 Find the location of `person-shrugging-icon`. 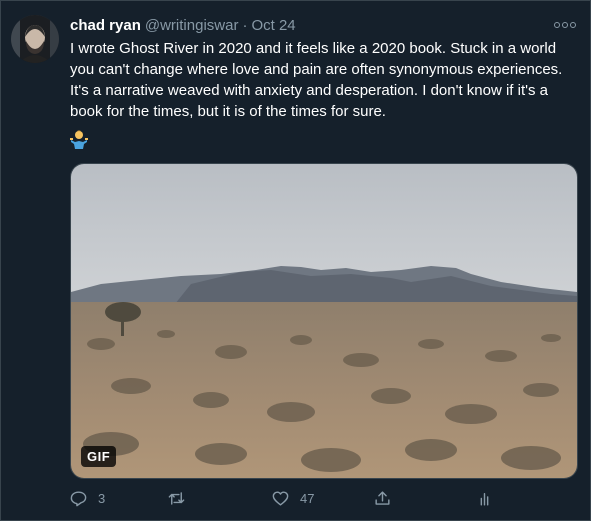

person-shrugging-icon is located at coordinates (79, 139).